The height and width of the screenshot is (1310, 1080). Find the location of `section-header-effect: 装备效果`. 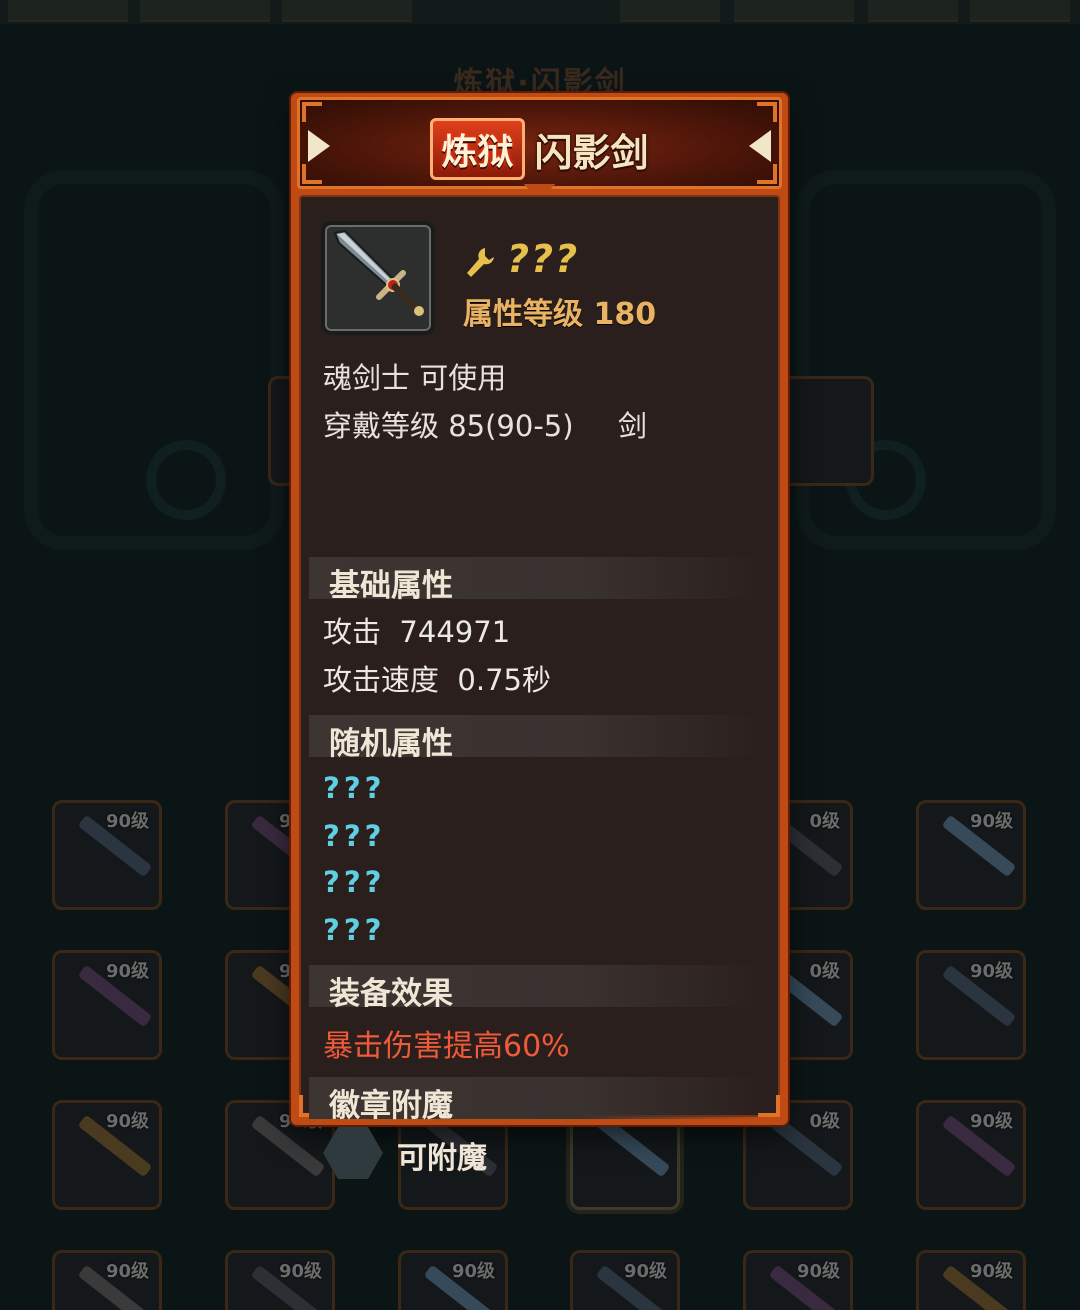

section-header-effect: 装备效果 is located at coordinates (537, 988).